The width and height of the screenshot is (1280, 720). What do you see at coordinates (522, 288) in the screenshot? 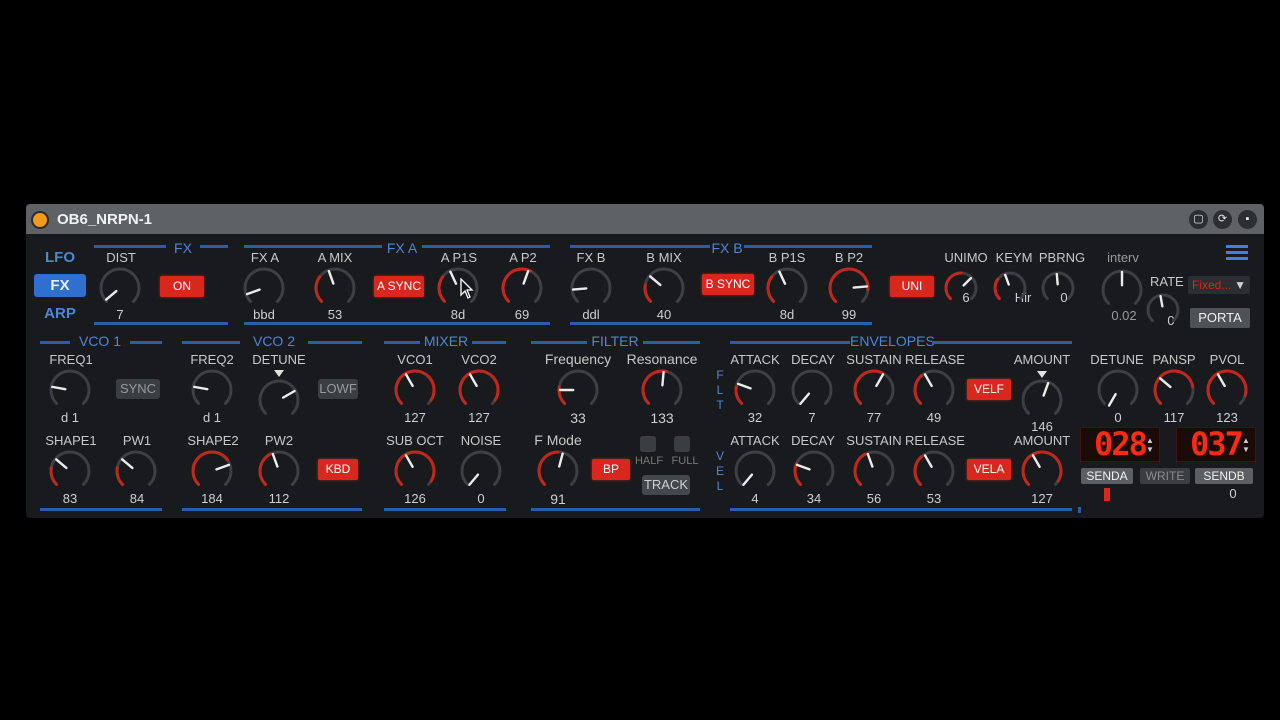
I see `ap2-knob` at bounding box center [522, 288].